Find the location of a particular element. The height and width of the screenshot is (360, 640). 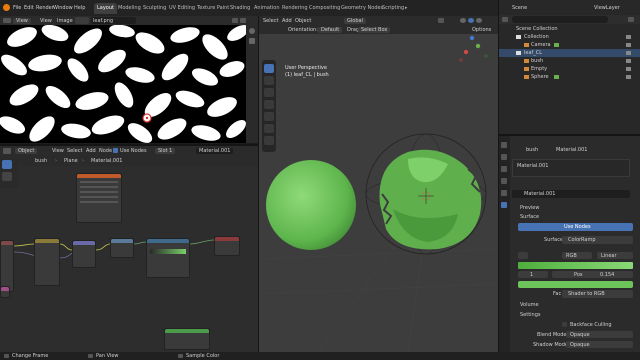

node-material-output is located at coordinates (227, 246).